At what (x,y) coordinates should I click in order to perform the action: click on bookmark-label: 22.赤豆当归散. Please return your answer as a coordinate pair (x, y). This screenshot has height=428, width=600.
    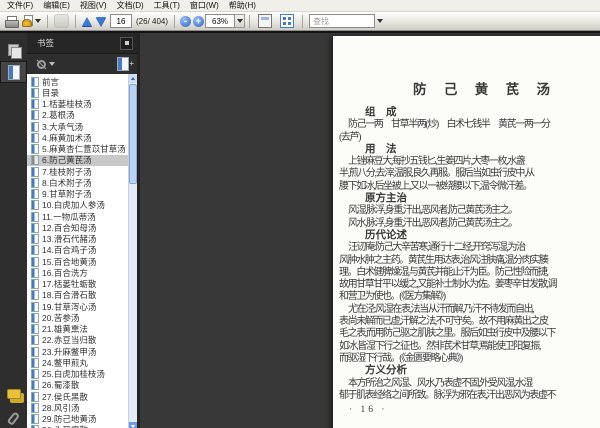
    Looking at the image, I should click on (69, 340).